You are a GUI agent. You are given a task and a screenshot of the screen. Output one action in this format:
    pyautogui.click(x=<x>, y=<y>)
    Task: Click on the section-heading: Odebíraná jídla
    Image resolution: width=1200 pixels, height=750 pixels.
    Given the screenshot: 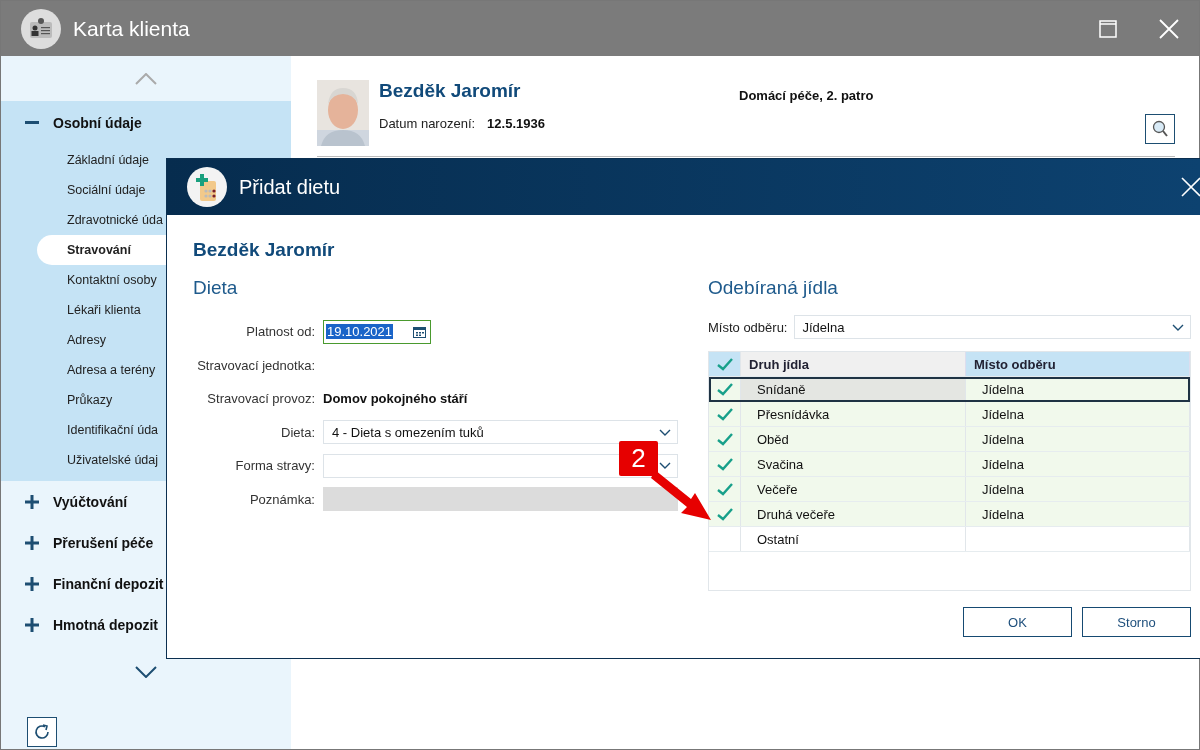 What is the action you would take?
    pyautogui.click(x=773, y=288)
    